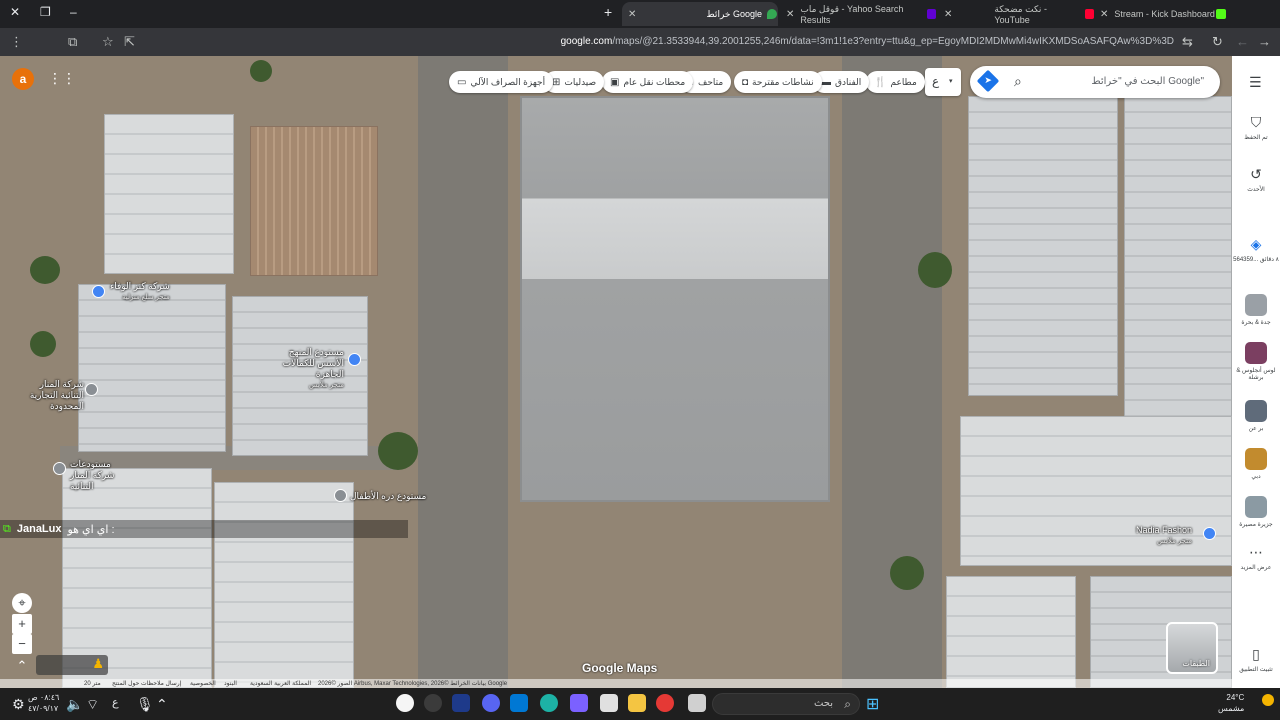 This screenshot has height=720, width=1280. What do you see at coordinates (1256, 244) in the screenshot?
I see `directions-icon: ◈` at bounding box center [1256, 244].